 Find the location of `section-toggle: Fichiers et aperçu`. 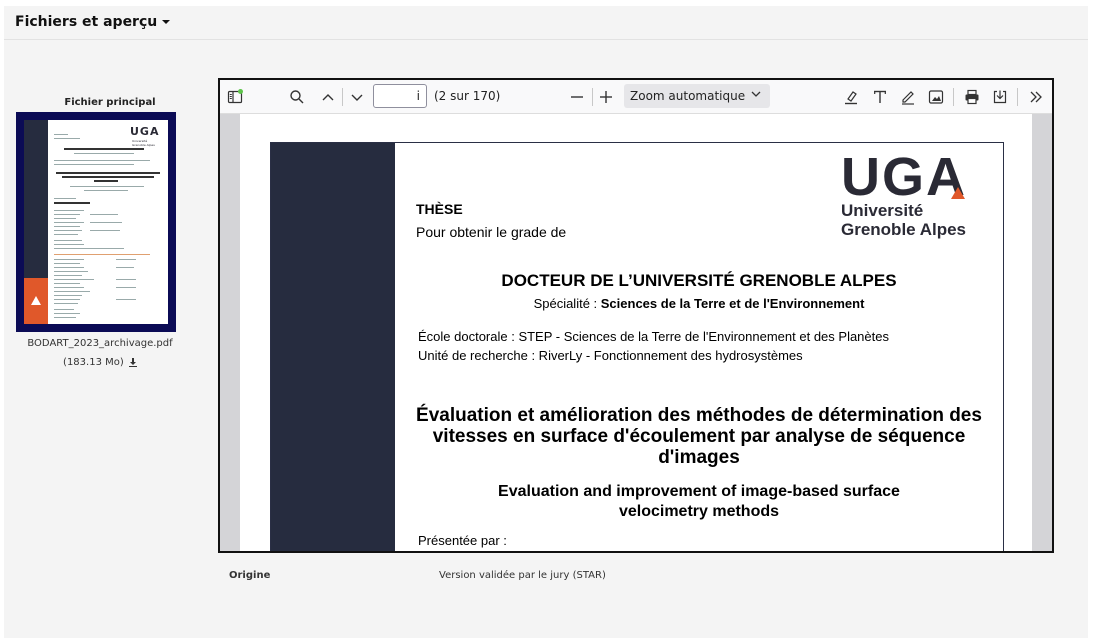

section-toggle: Fichiers et aperçu is located at coordinates (93, 22).